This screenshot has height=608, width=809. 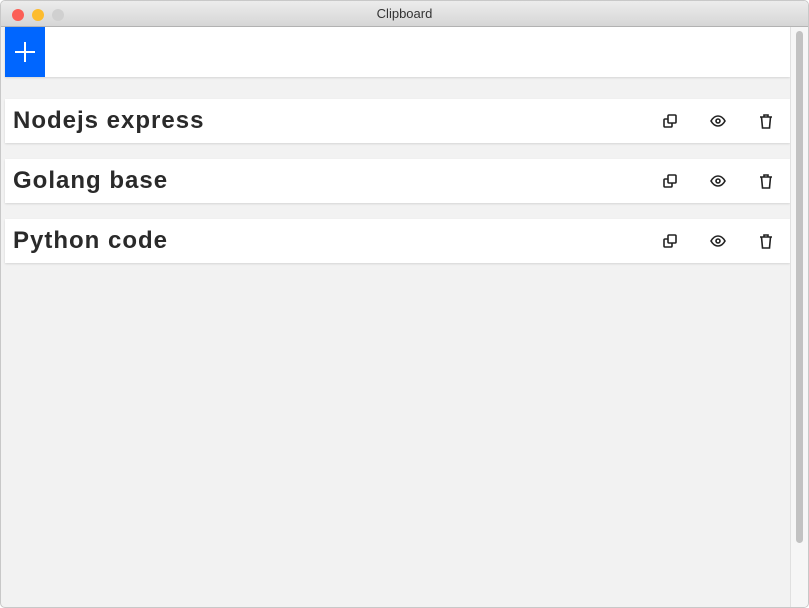 I want to click on scrollbar-thumb, so click(x=799, y=287).